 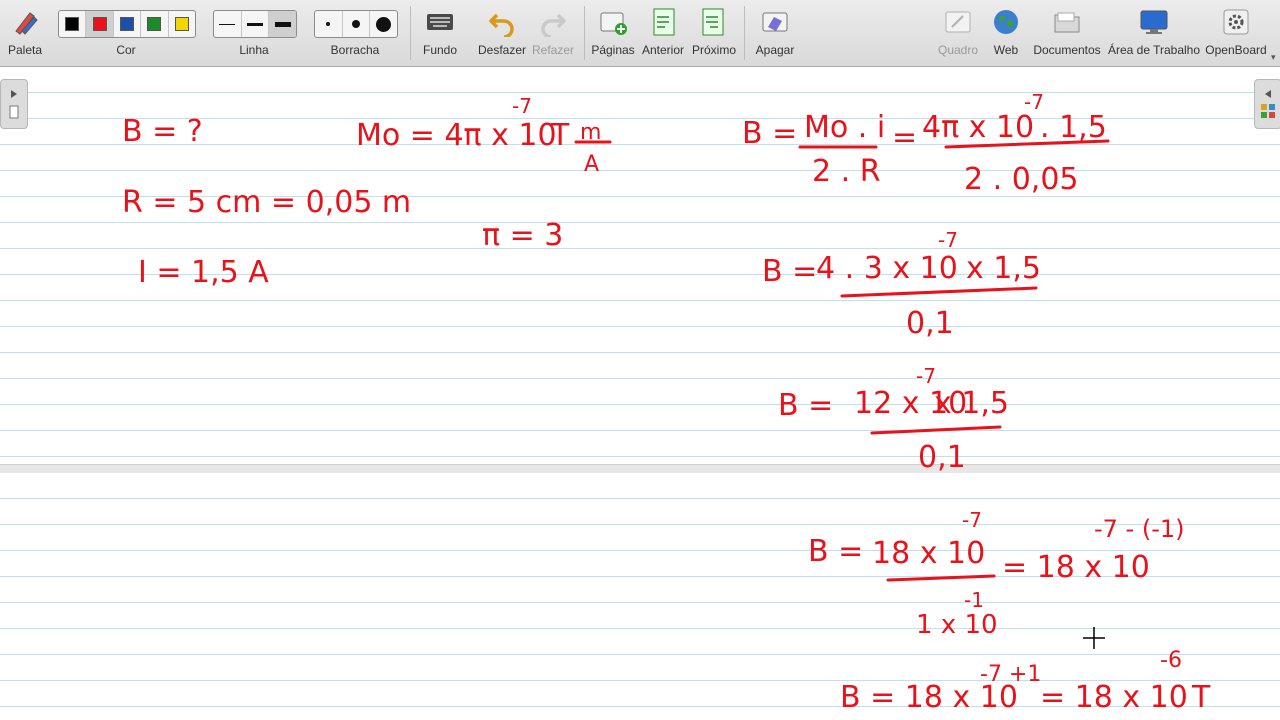 What do you see at coordinates (591, 164) in the screenshot?
I see `note-mu0-unit-a: A` at bounding box center [591, 164].